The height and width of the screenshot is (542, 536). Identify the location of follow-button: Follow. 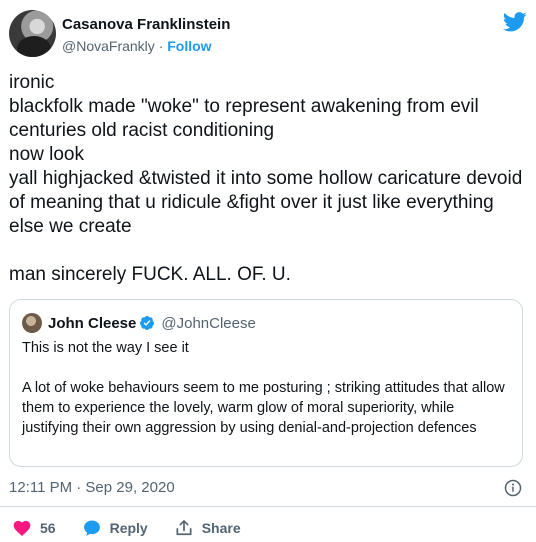
(189, 46).